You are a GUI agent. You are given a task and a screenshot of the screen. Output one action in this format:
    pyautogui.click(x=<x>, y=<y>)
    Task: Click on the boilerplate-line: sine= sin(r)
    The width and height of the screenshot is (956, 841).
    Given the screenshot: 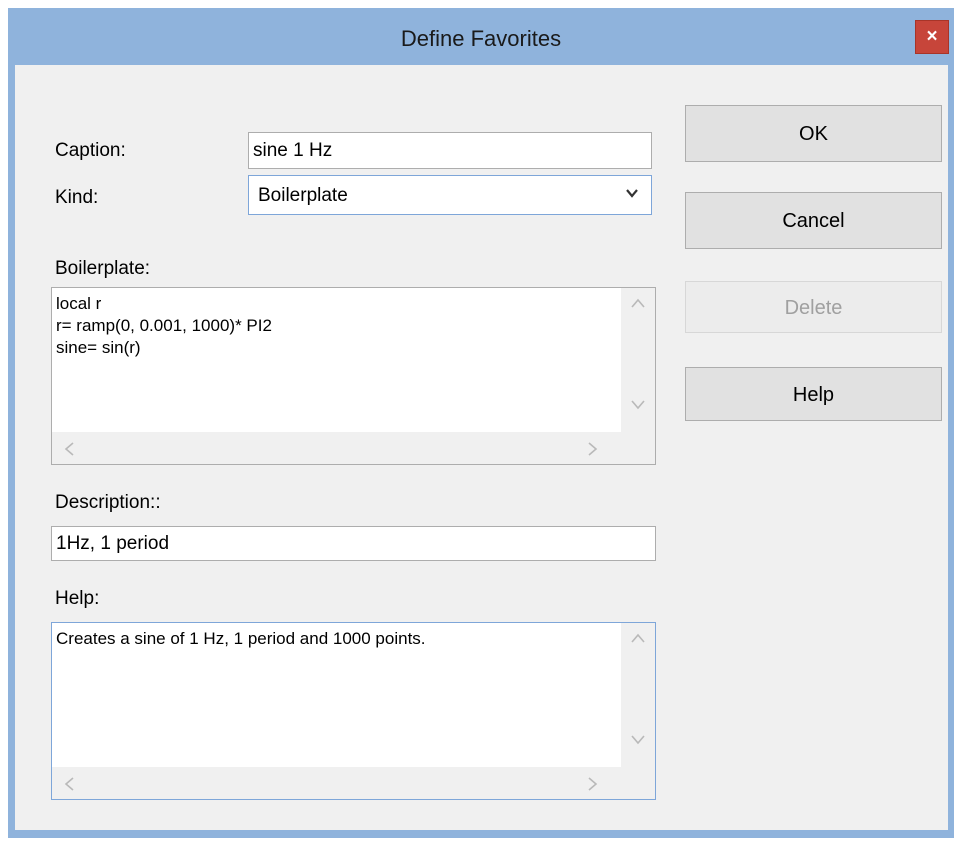 What is the action you would take?
    pyautogui.click(x=98, y=347)
    